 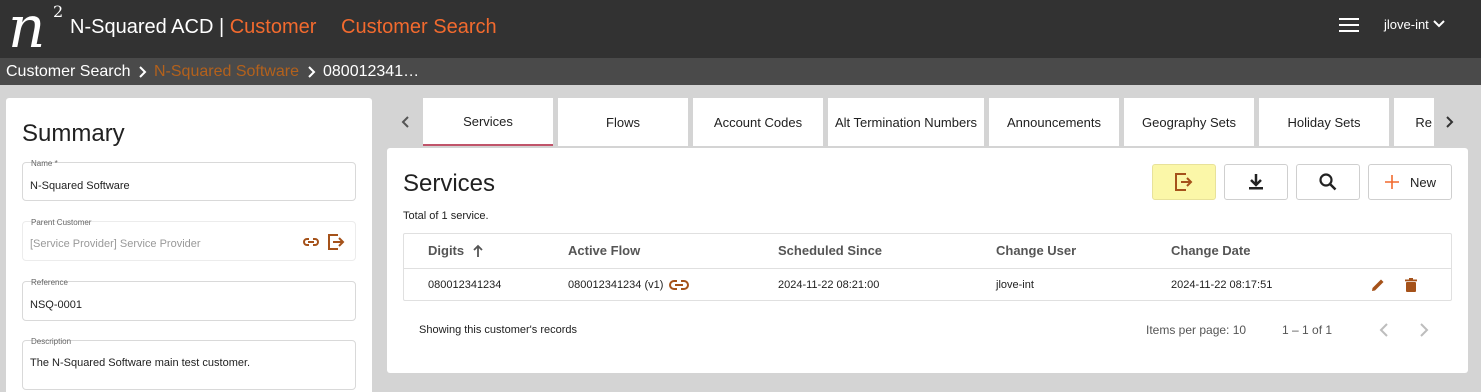 I want to click on logo-letter: n, so click(x=27, y=30).